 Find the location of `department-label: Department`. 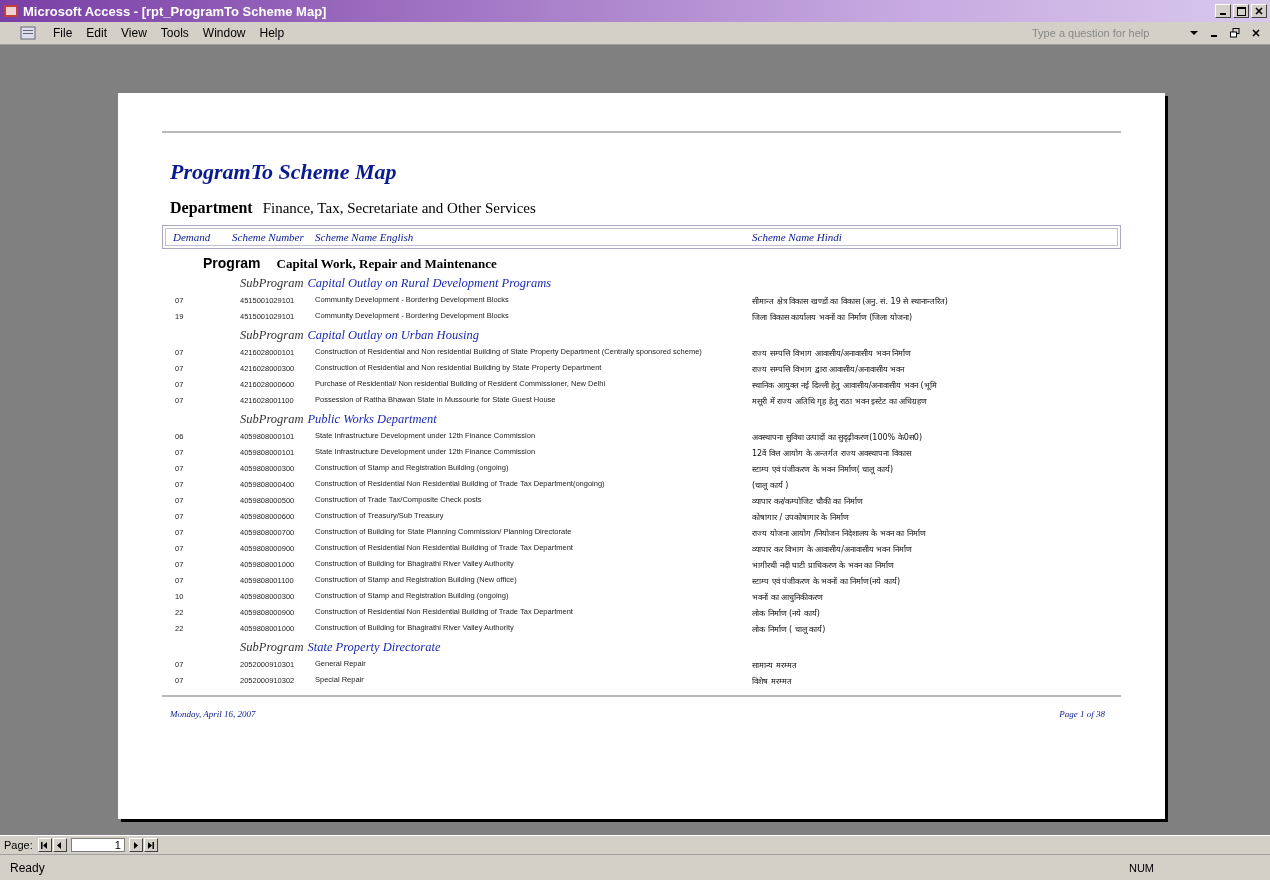

department-label: Department is located at coordinates (211, 208).